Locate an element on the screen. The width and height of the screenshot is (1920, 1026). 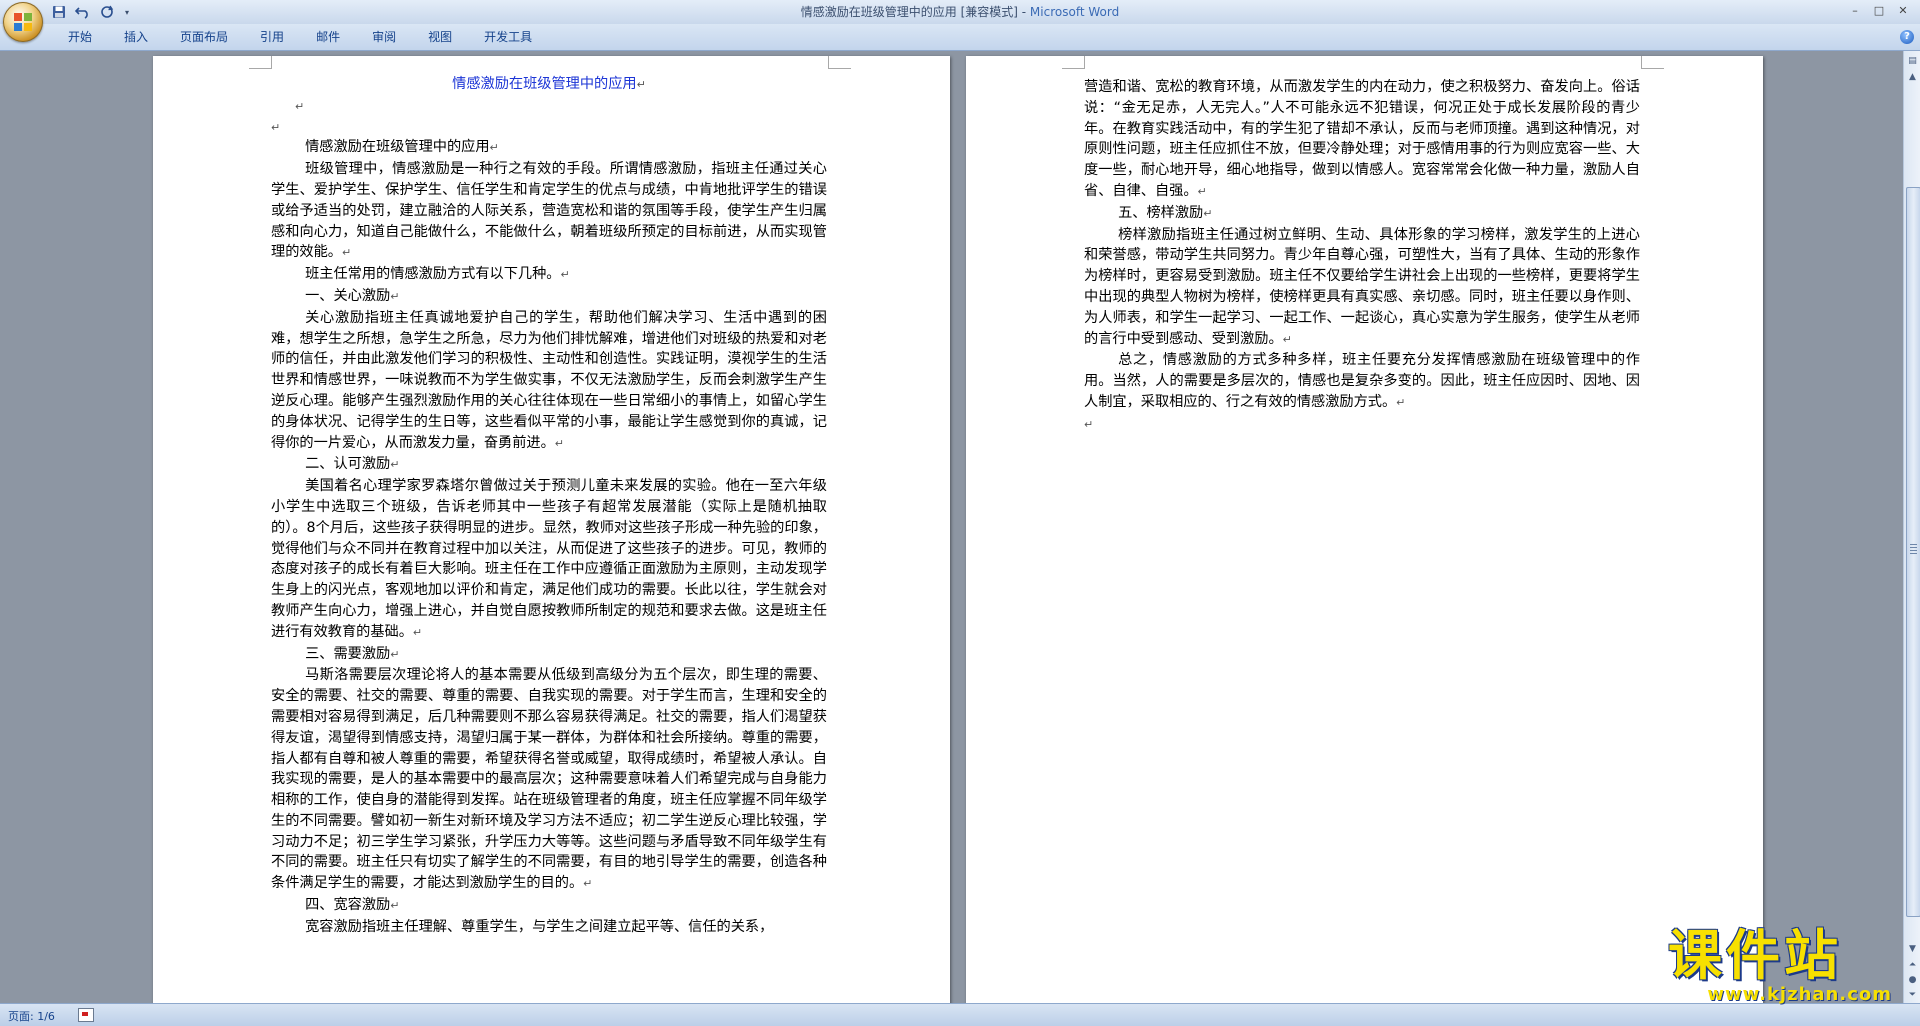
select-browse-object-icon: ● is located at coordinates (1912, 979).